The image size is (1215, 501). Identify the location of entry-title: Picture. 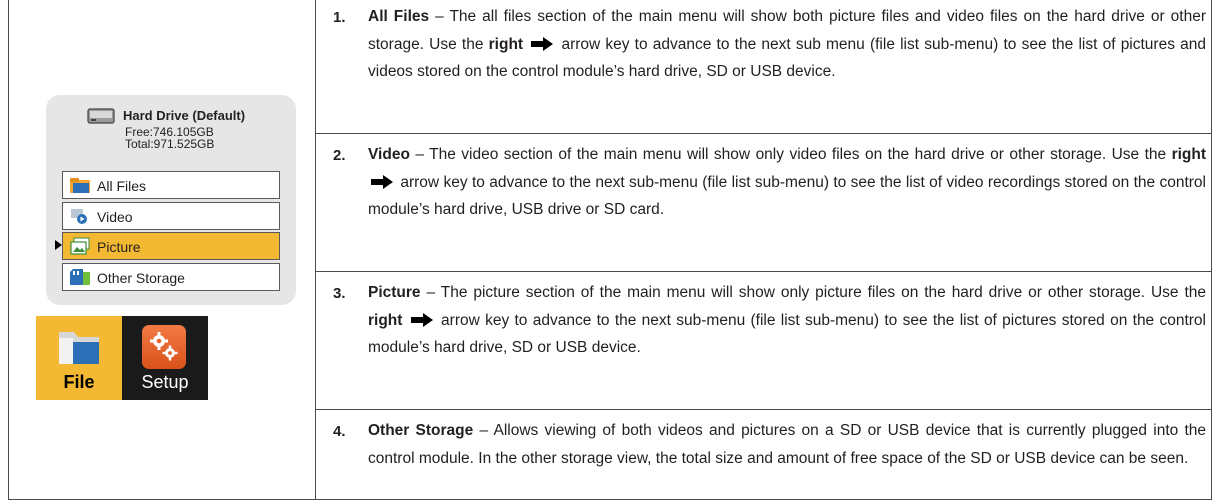
(394, 292).